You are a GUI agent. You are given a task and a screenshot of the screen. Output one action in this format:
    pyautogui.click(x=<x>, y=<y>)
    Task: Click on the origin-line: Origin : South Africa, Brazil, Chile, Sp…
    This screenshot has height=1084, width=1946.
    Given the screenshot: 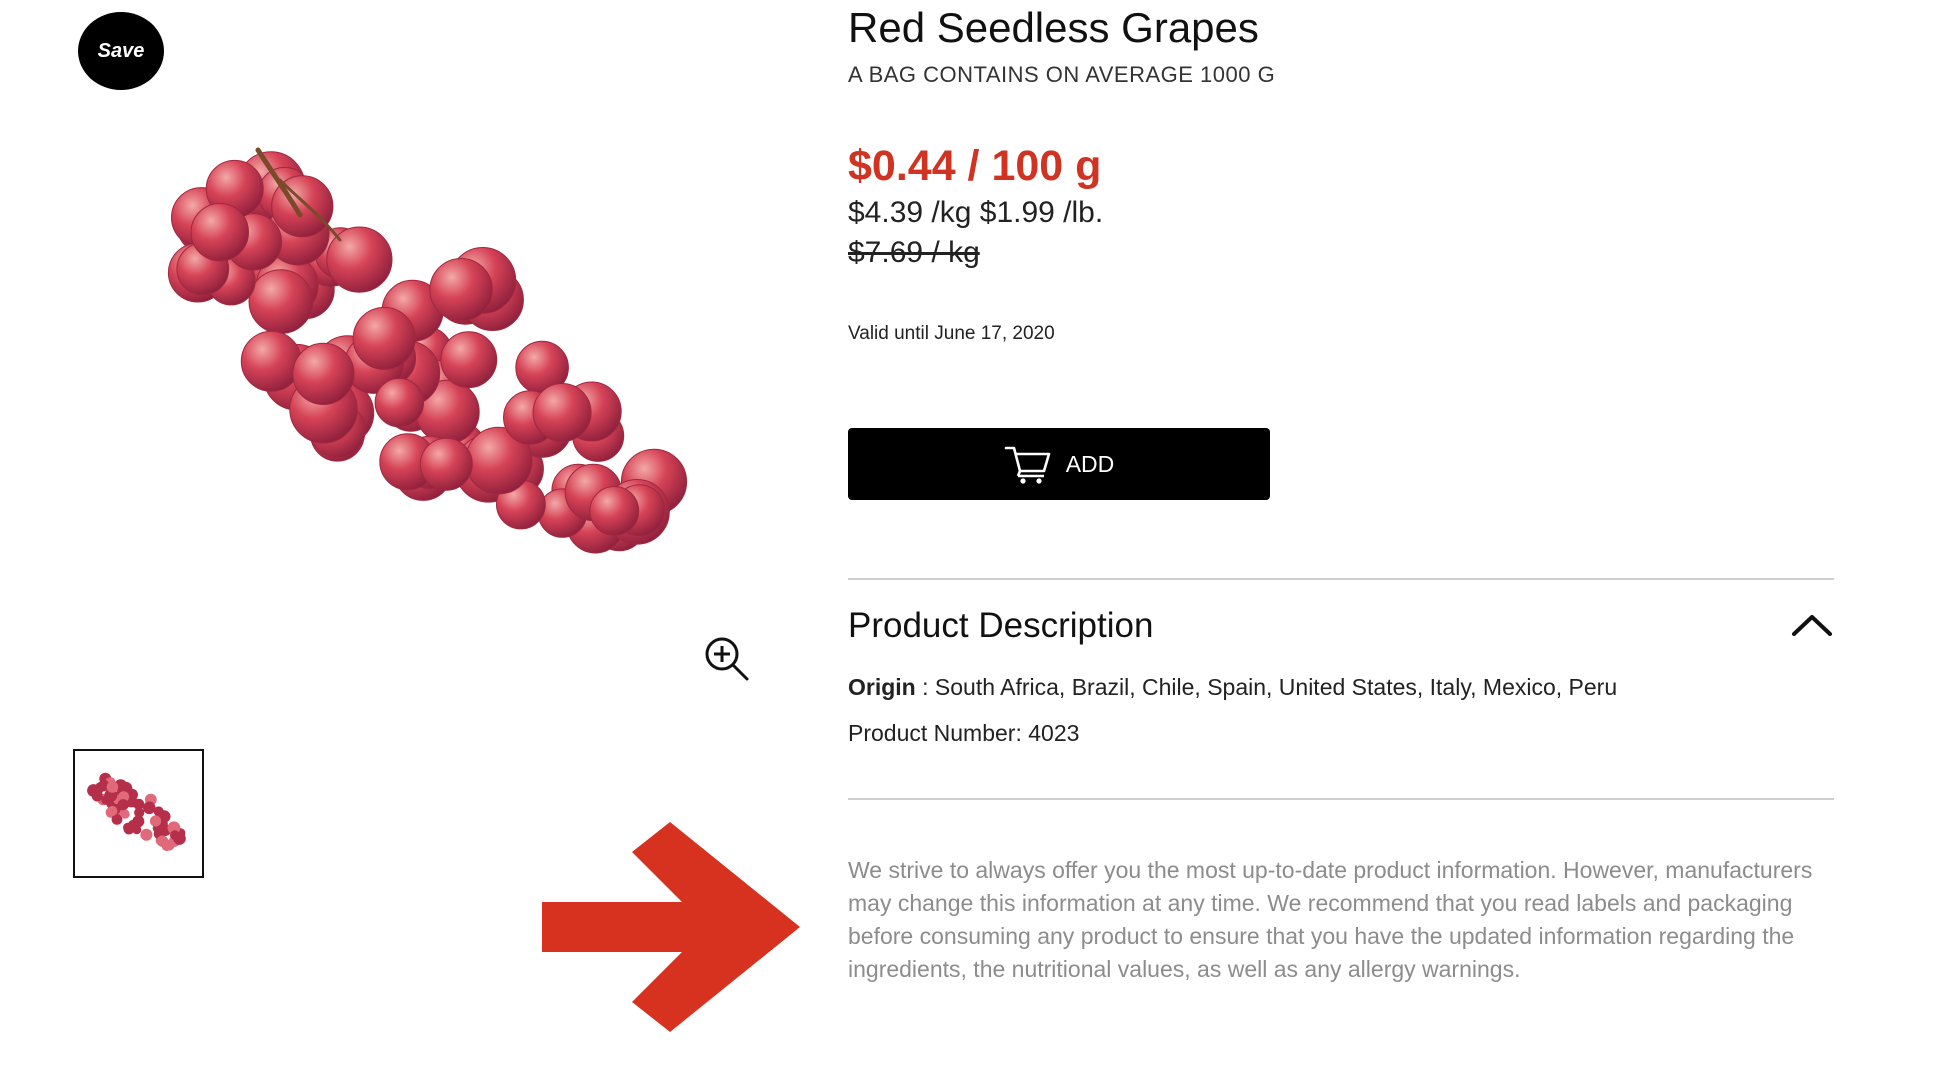 What is the action you would take?
    pyautogui.click(x=1232, y=687)
    